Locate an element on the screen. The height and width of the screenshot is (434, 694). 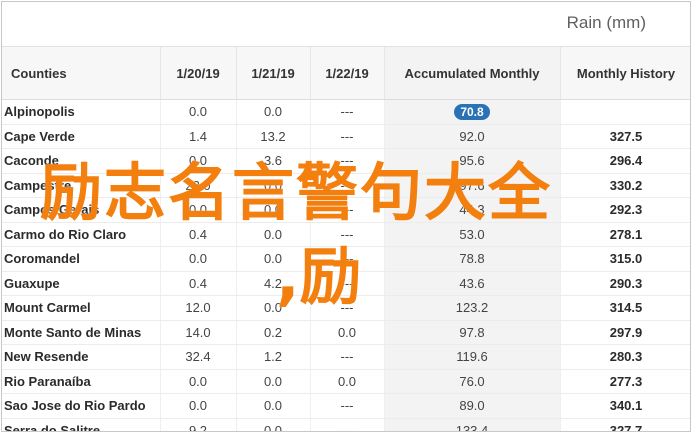
accumulated-value: 70.8 is located at coordinates (472, 112).